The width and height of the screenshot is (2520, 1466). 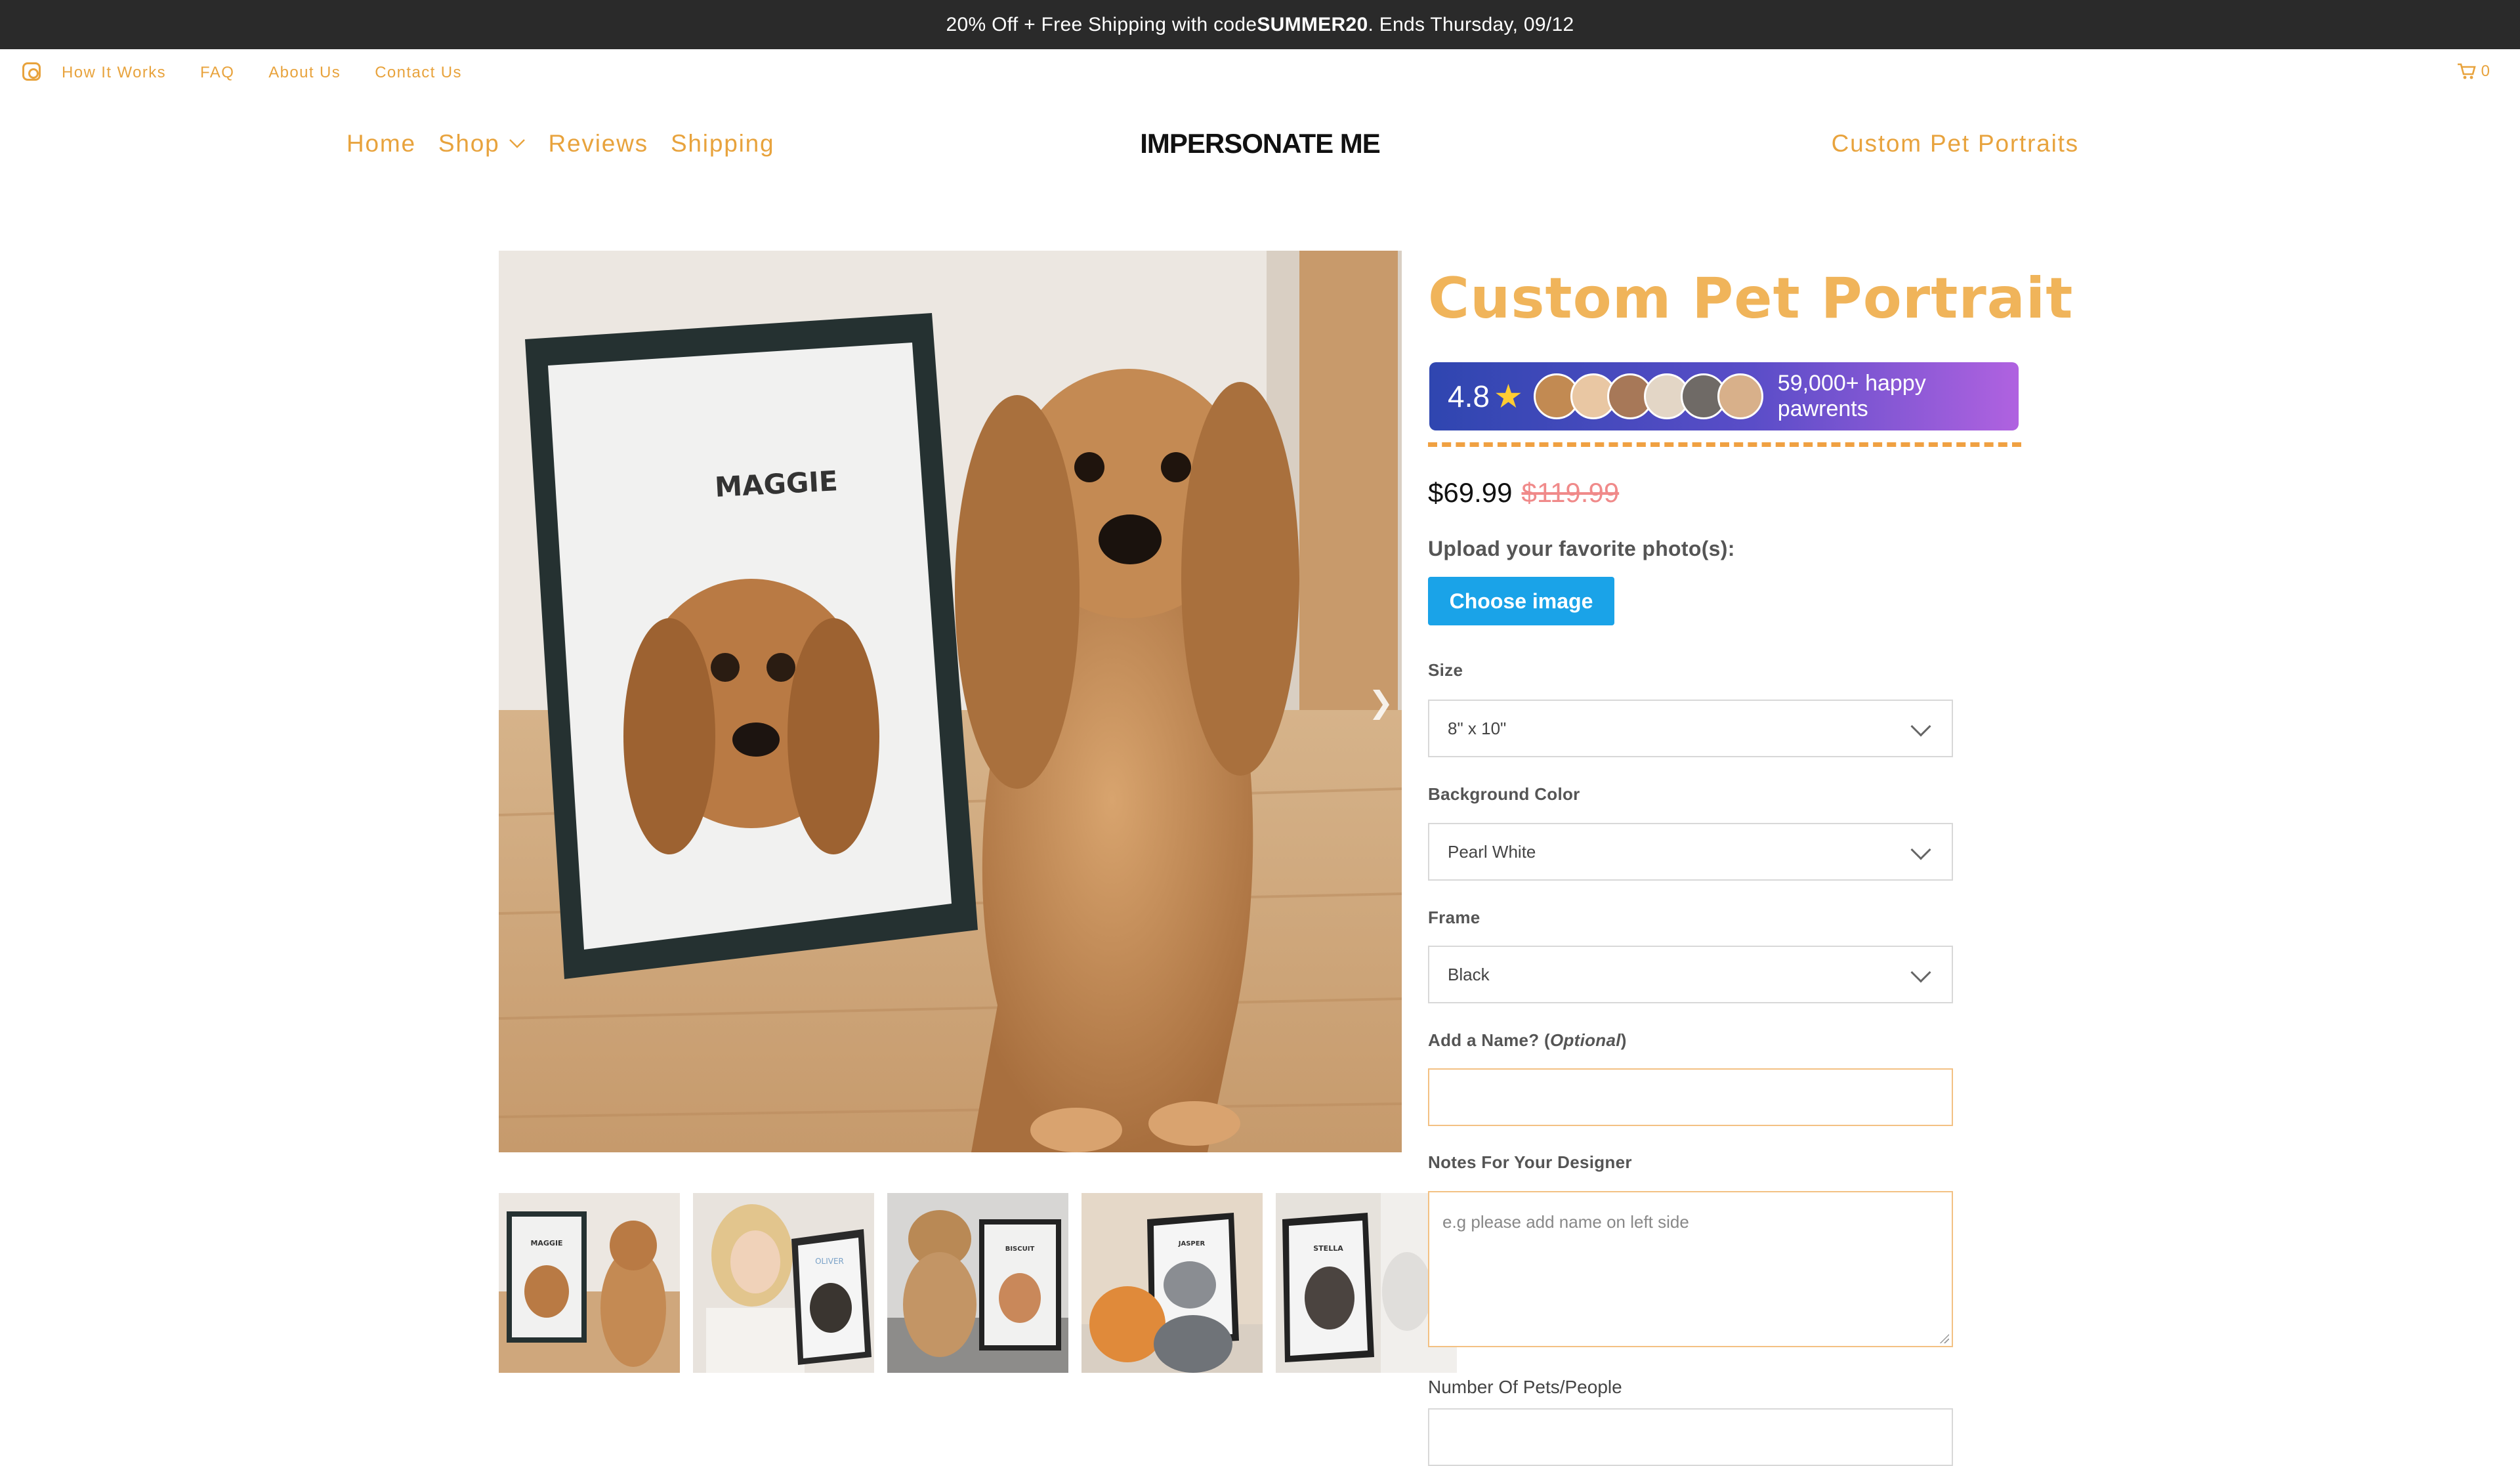 I want to click on next-arrow-icon: ❯, so click(x=1381, y=702).